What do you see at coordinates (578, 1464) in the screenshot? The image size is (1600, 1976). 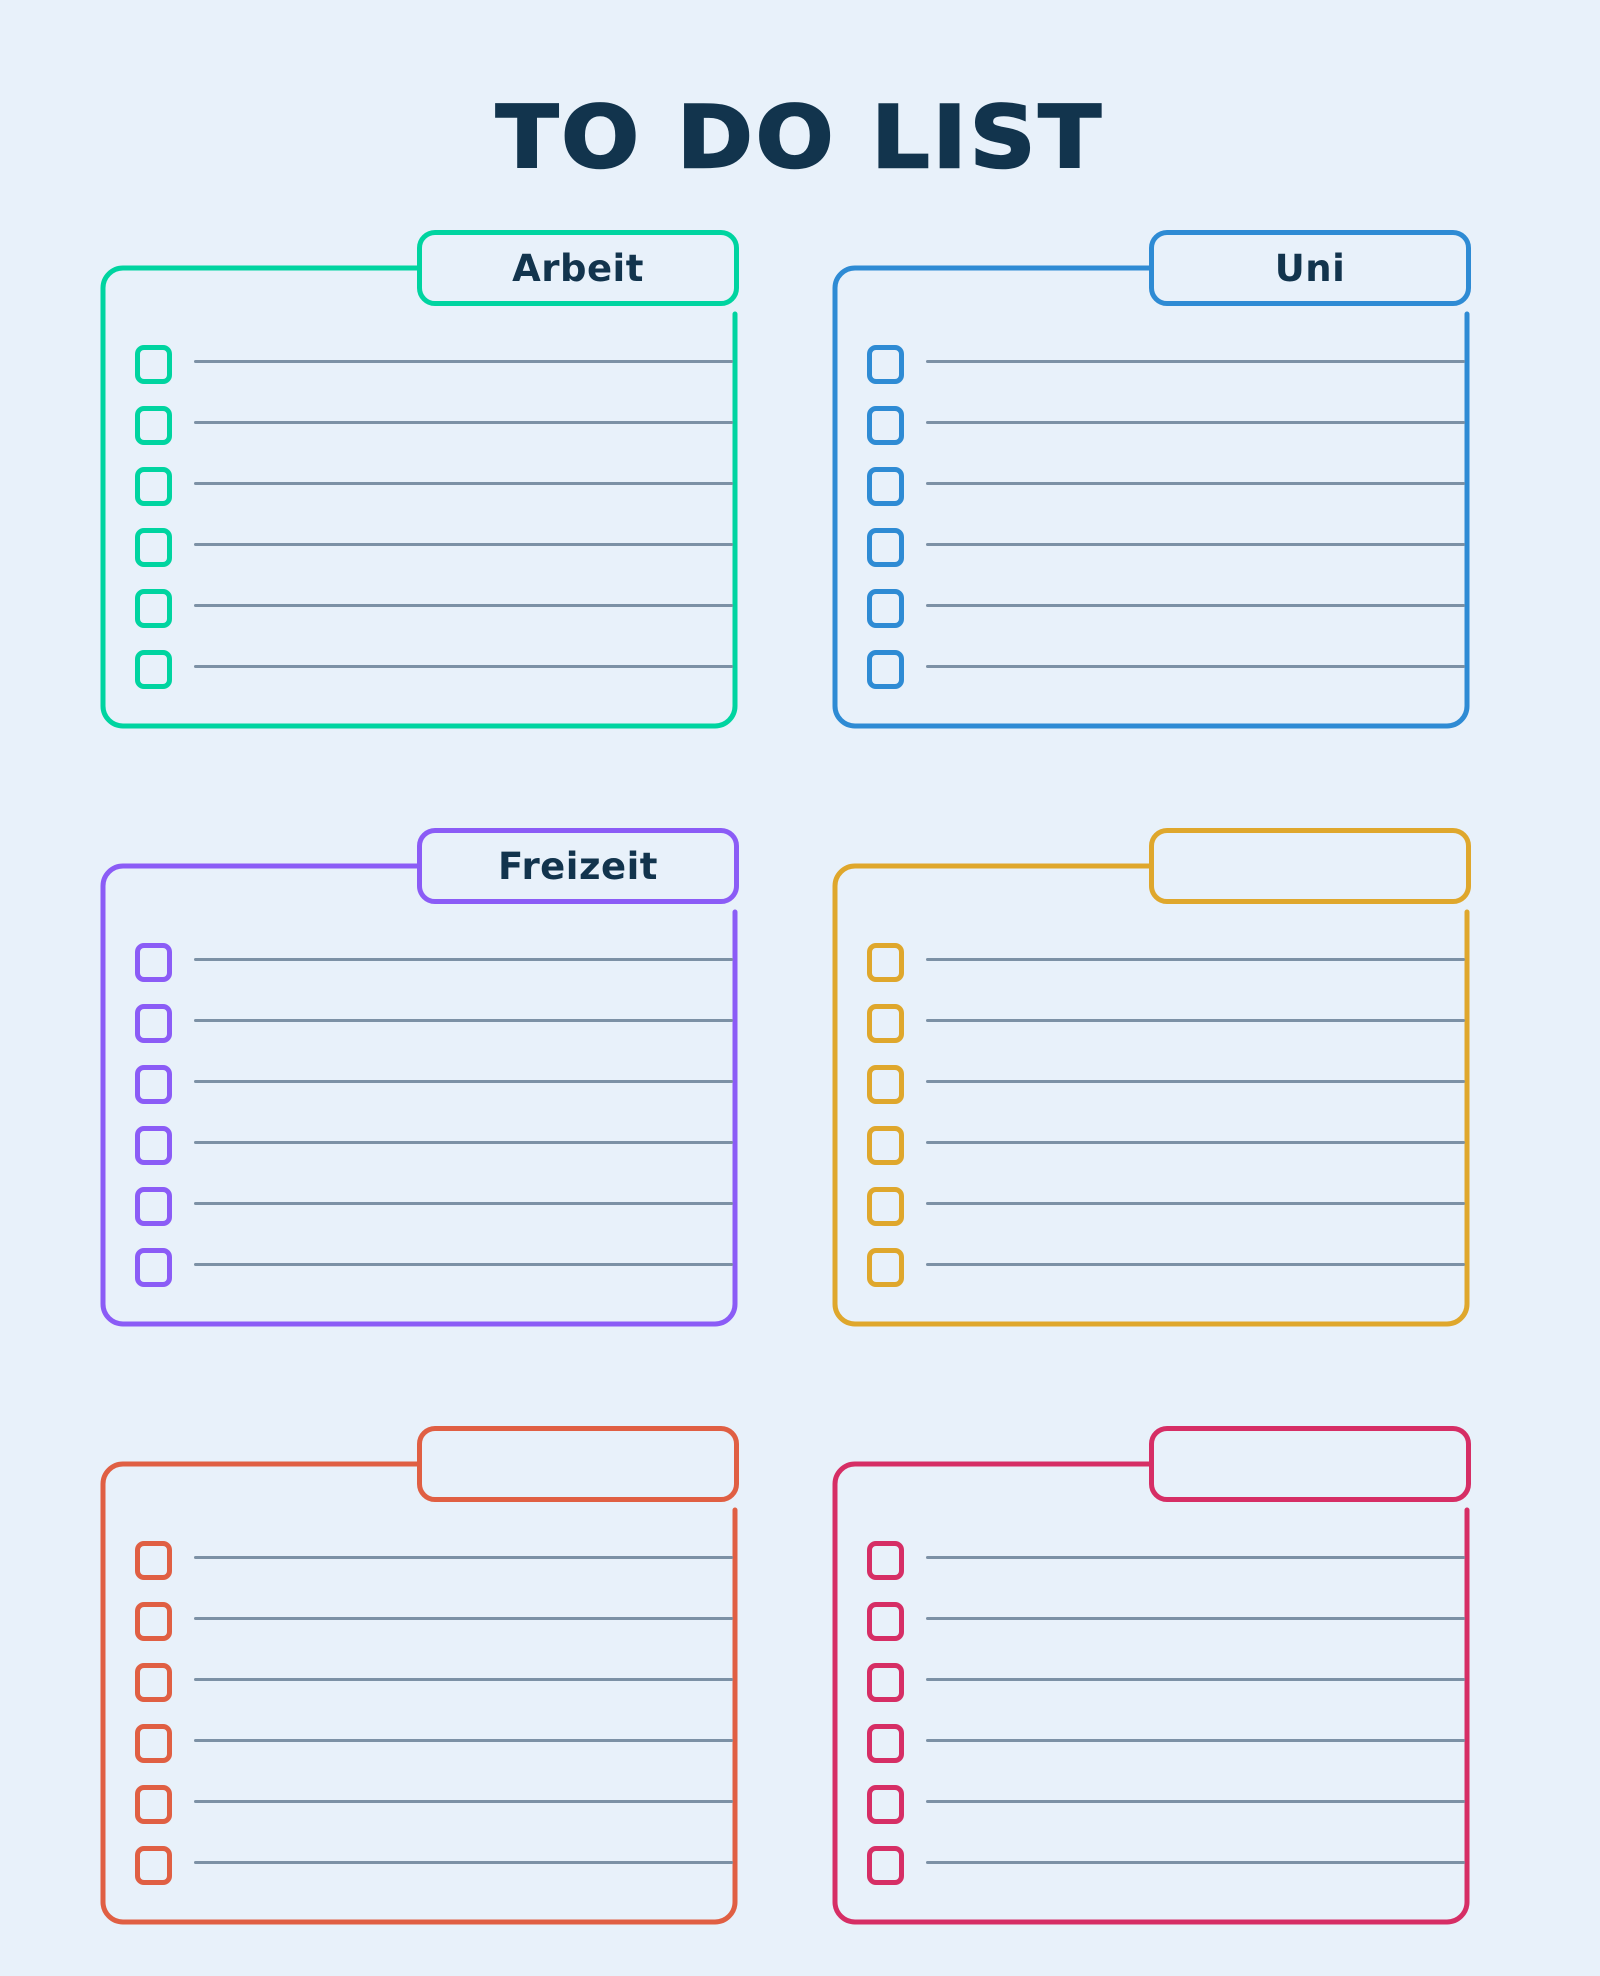 I see `card-tab-orange` at bounding box center [578, 1464].